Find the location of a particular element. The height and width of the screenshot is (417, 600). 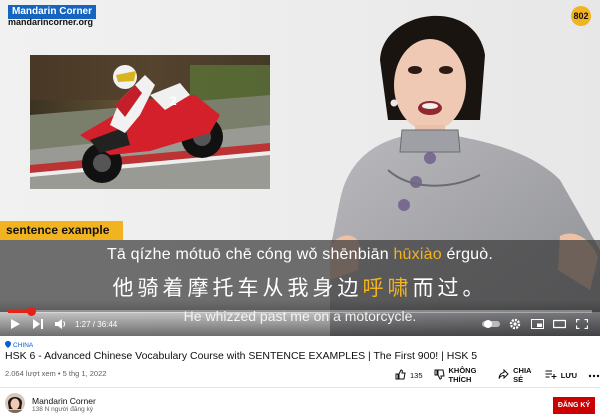

time-display: 1:27 / 36:44 is located at coordinates (96, 324).